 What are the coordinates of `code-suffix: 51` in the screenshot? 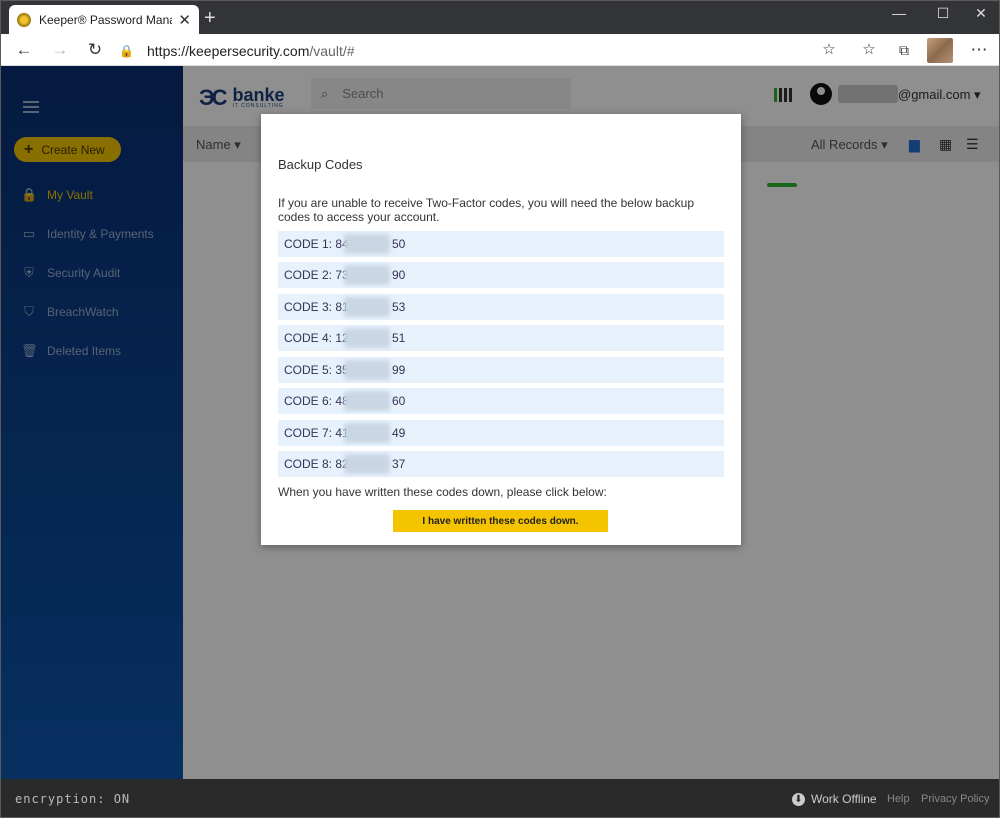 It's located at (399, 338).